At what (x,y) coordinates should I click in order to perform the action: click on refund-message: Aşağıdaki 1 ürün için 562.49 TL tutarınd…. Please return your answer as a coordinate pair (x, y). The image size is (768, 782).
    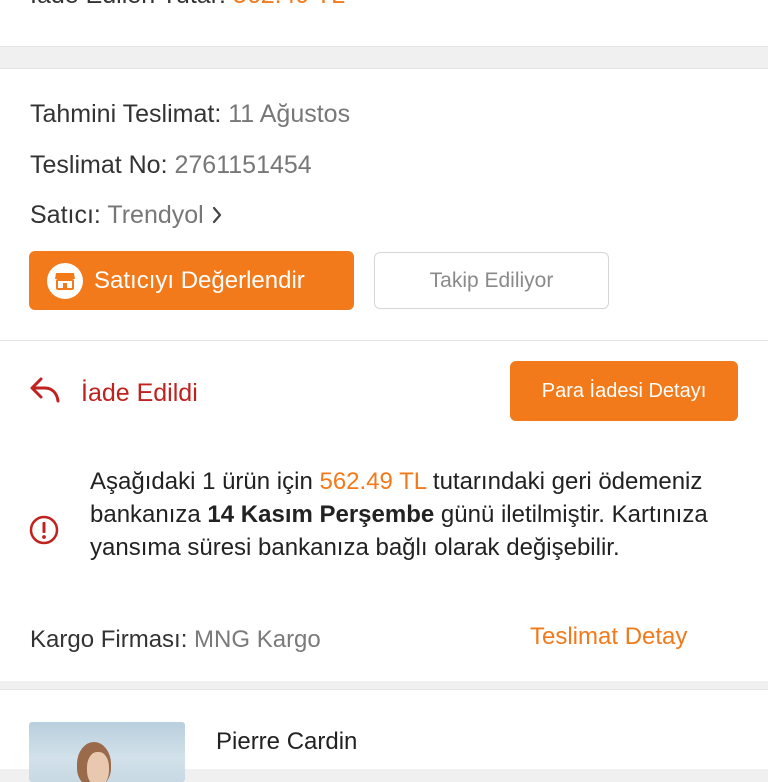
    Looking at the image, I should click on (410, 514).